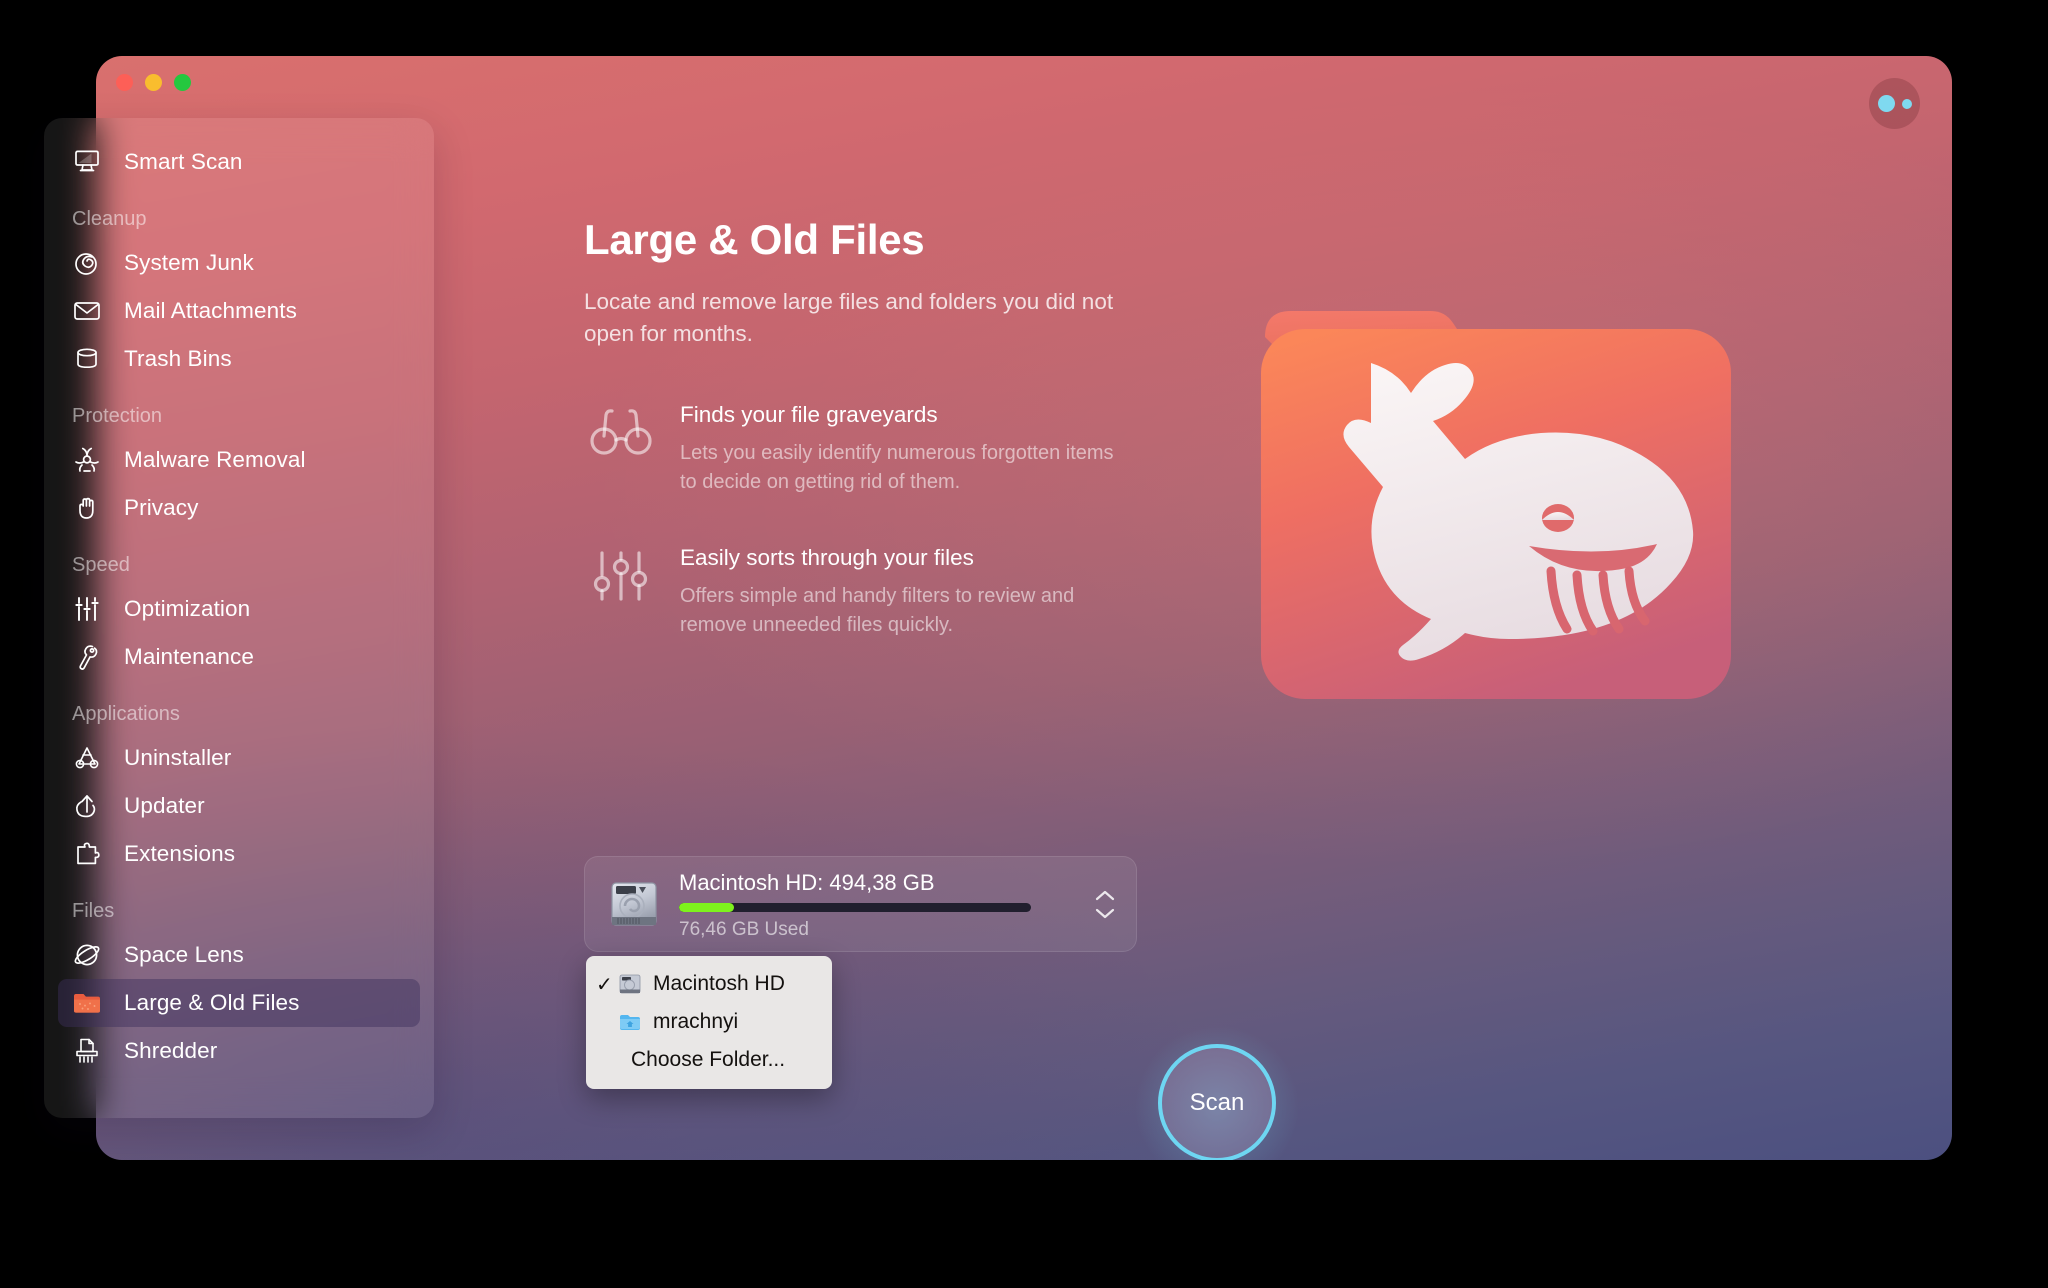  I want to click on sidebar-item-maintenance: Maintenance, so click(239, 657).